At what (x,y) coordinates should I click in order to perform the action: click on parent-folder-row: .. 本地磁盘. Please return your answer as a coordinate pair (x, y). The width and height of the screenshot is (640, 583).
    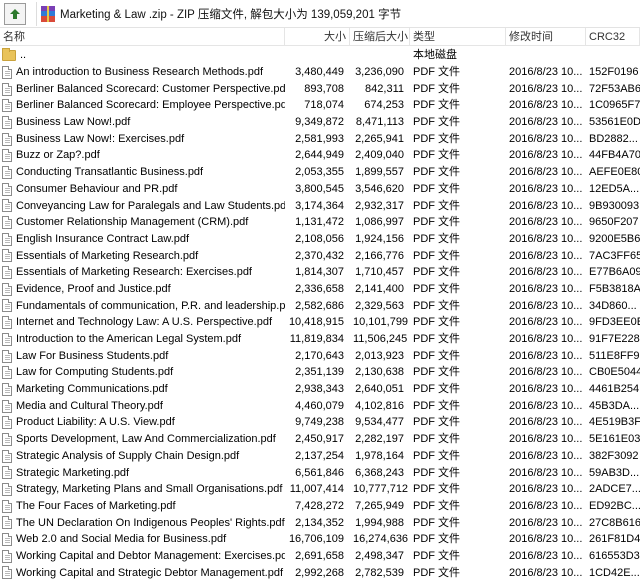
    Looking at the image, I should click on (320, 55).